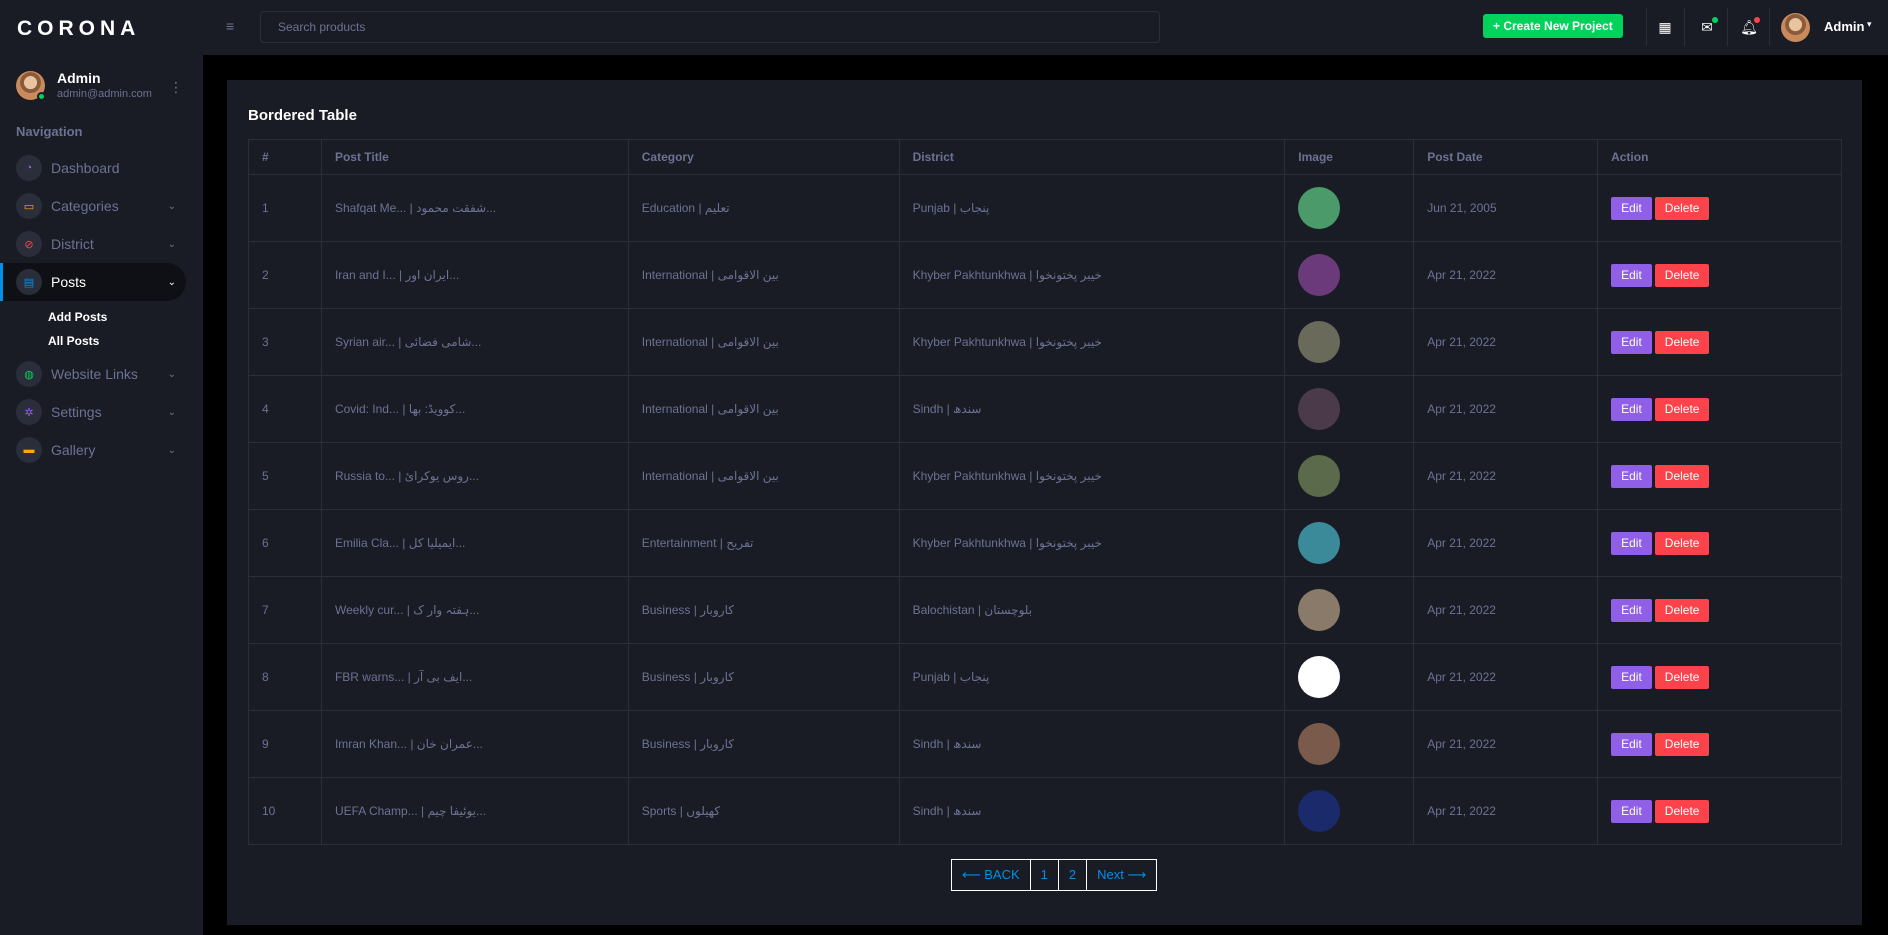  What do you see at coordinates (73, 450) in the screenshot?
I see `sidebar-item-label: Gallery` at bounding box center [73, 450].